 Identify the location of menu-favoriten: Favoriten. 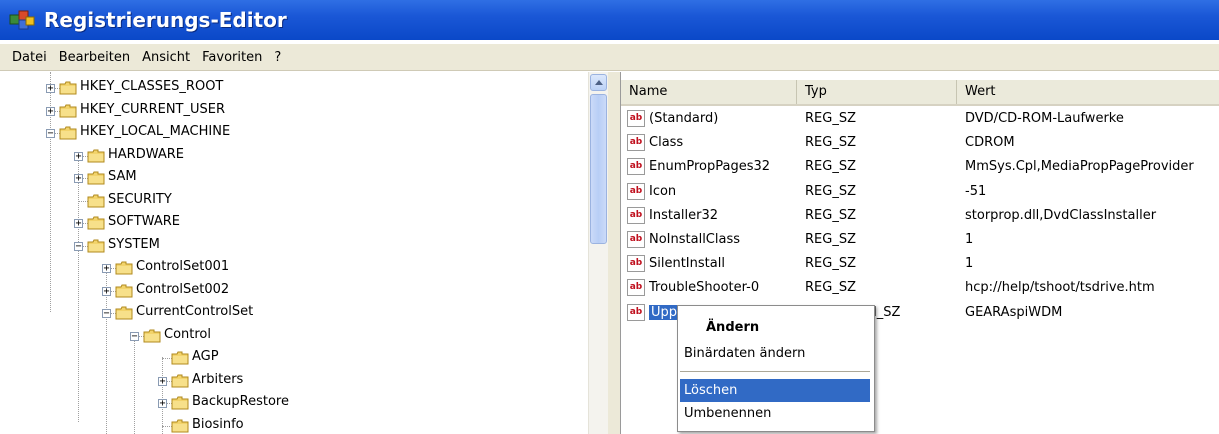
(232, 57).